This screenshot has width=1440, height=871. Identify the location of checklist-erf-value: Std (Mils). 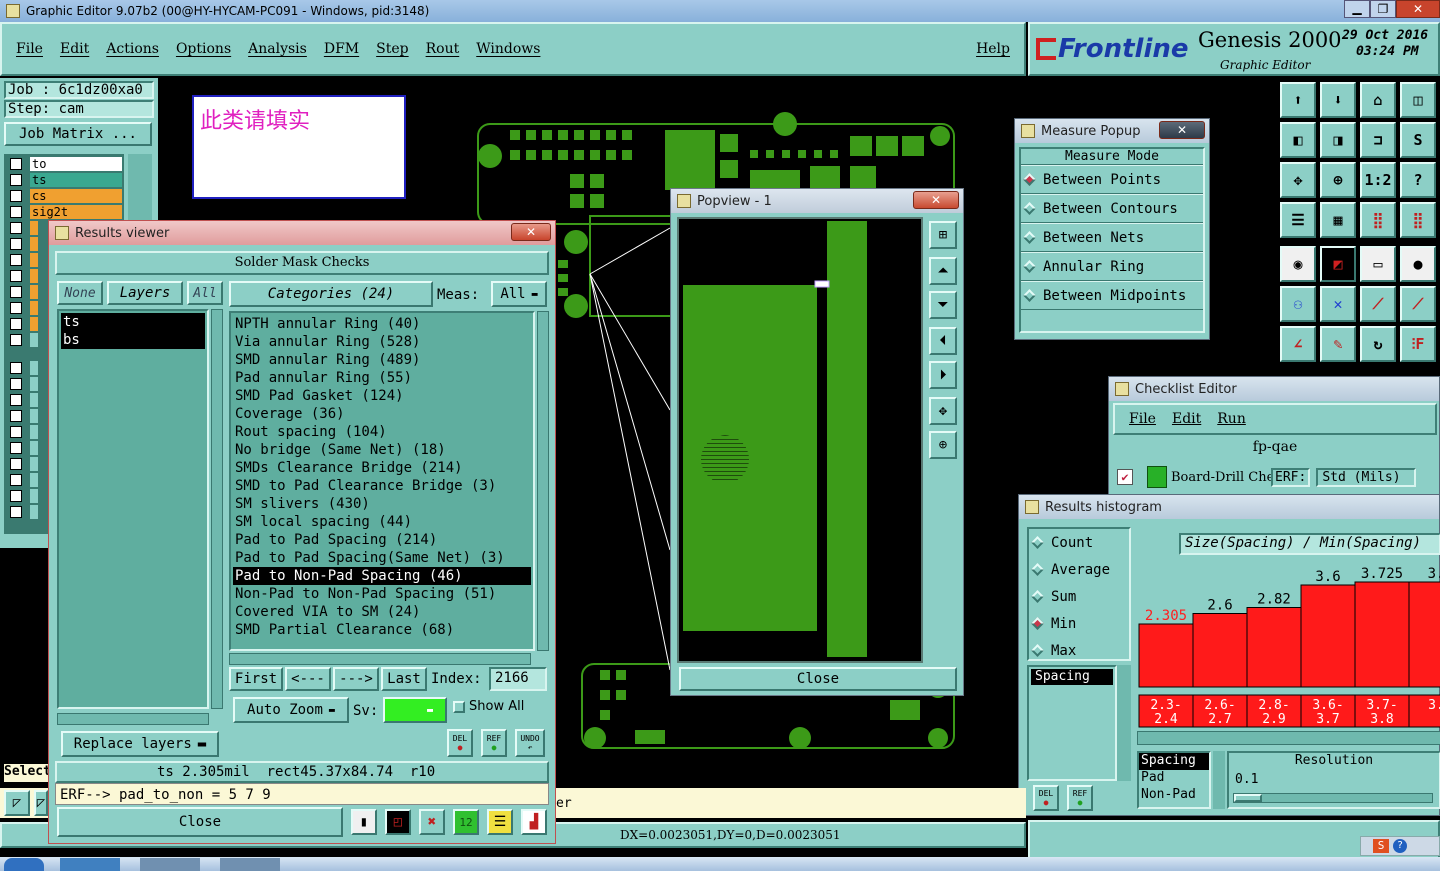
(1366, 477).